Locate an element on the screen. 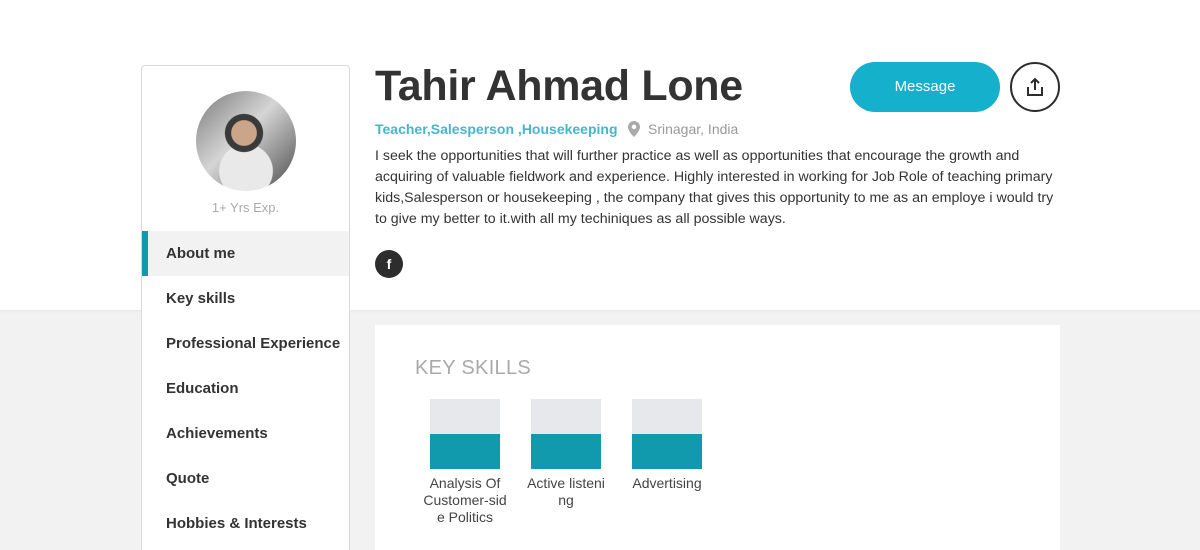 The height and width of the screenshot is (550, 1200). sidebar-item-quote: Quote is located at coordinates (245, 478).